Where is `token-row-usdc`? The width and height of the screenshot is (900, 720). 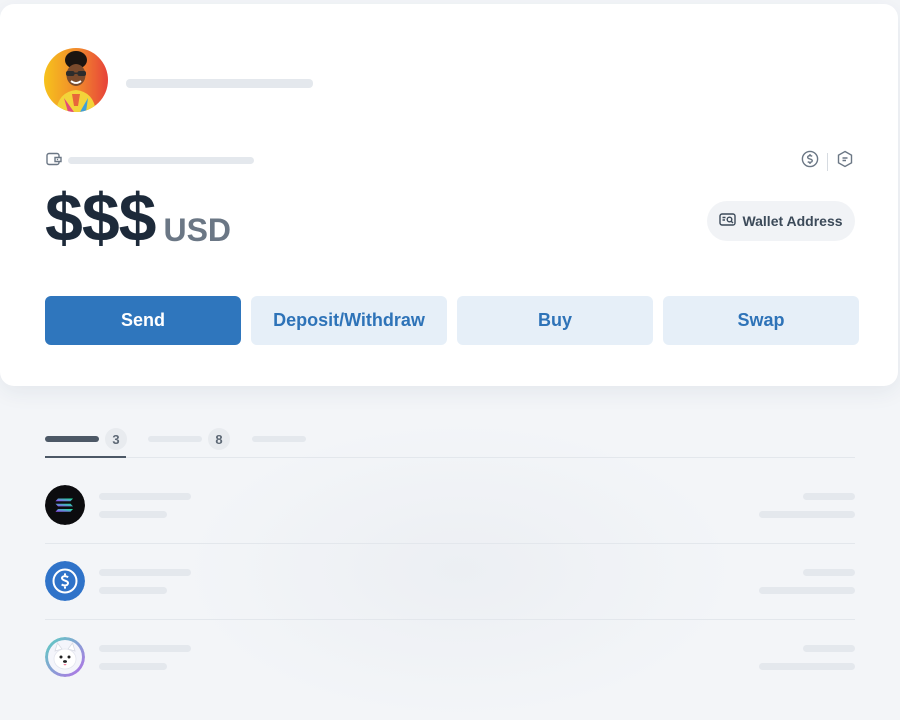 token-row-usdc is located at coordinates (450, 582).